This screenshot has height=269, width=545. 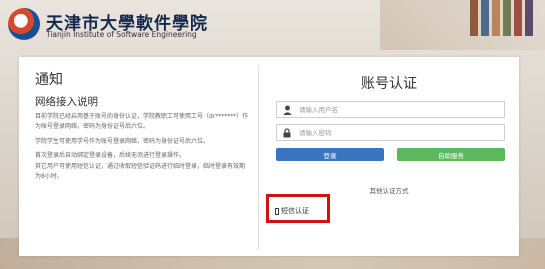 What do you see at coordinates (122, 141) in the screenshot?
I see `notice-paragraph: 学院学生可使用学号作为账号登录网络，密码为身份证号后六位。` at bounding box center [122, 141].